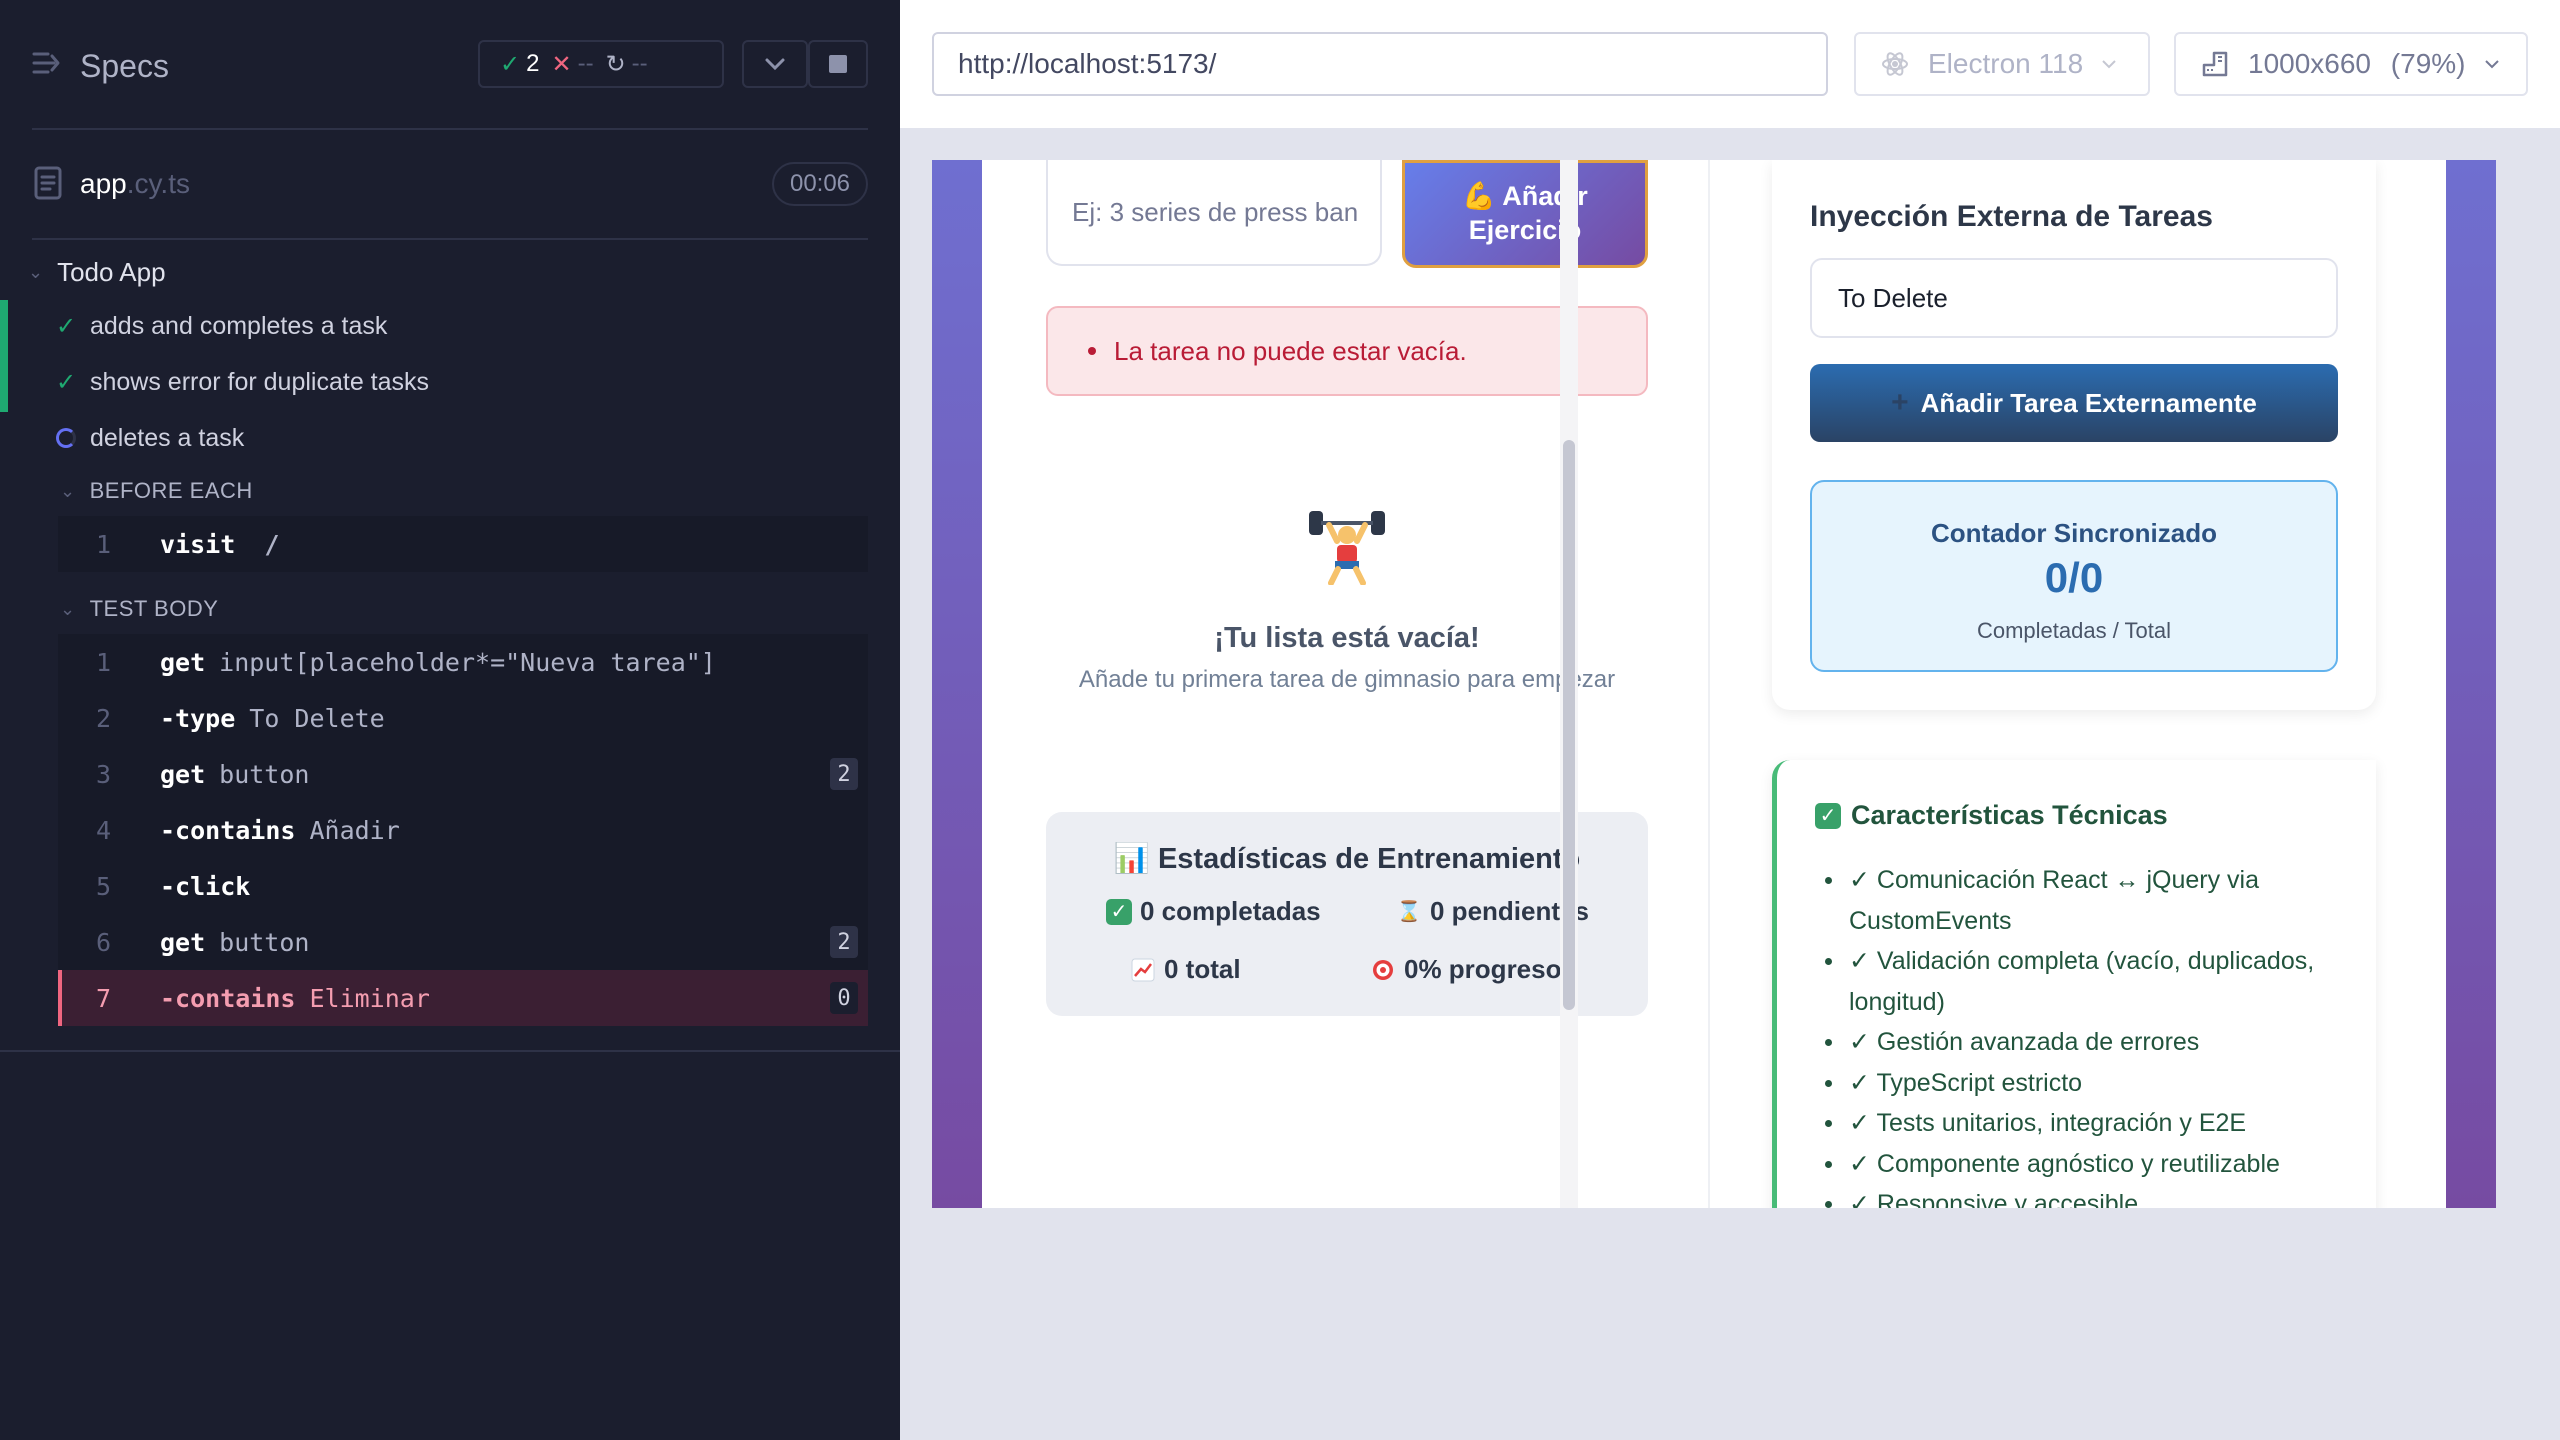  I want to click on command-name-text: visit, so click(198, 544).